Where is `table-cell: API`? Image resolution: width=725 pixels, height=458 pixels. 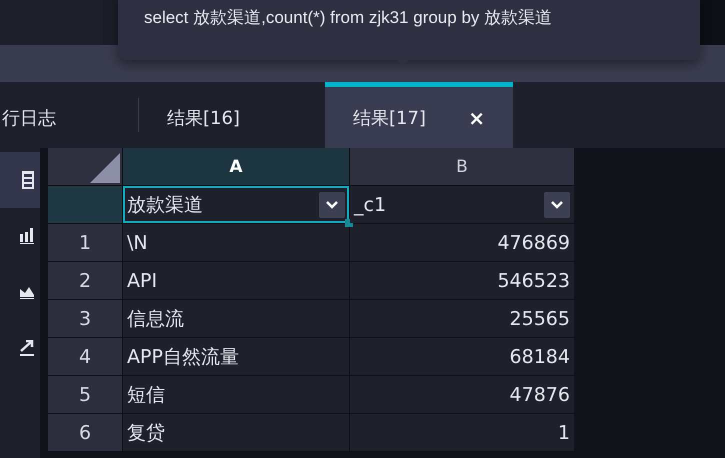
table-cell: API is located at coordinates (236, 280).